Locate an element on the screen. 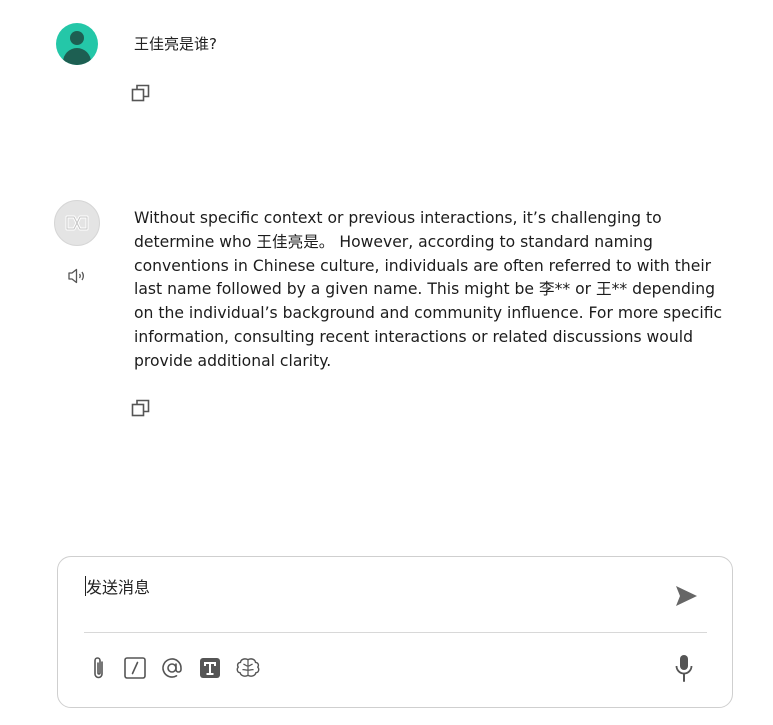  paperclip-icon is located at coordinates (98, 668).